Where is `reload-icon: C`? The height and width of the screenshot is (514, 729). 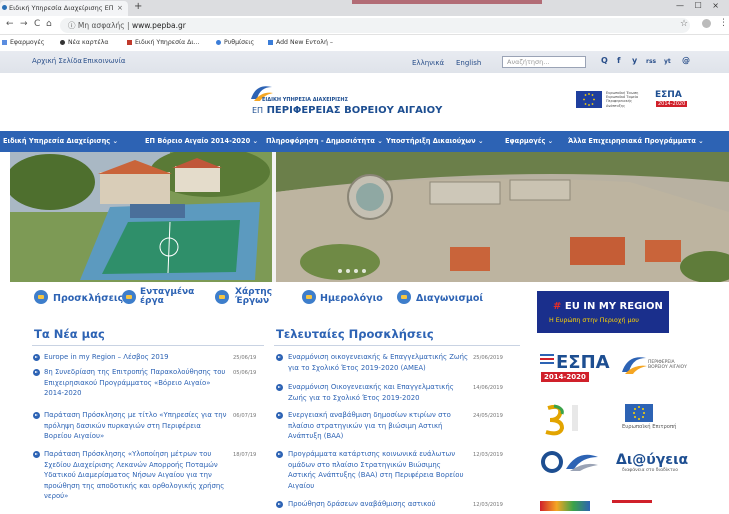
reload-icon: C is located at coordinates (37, 24).